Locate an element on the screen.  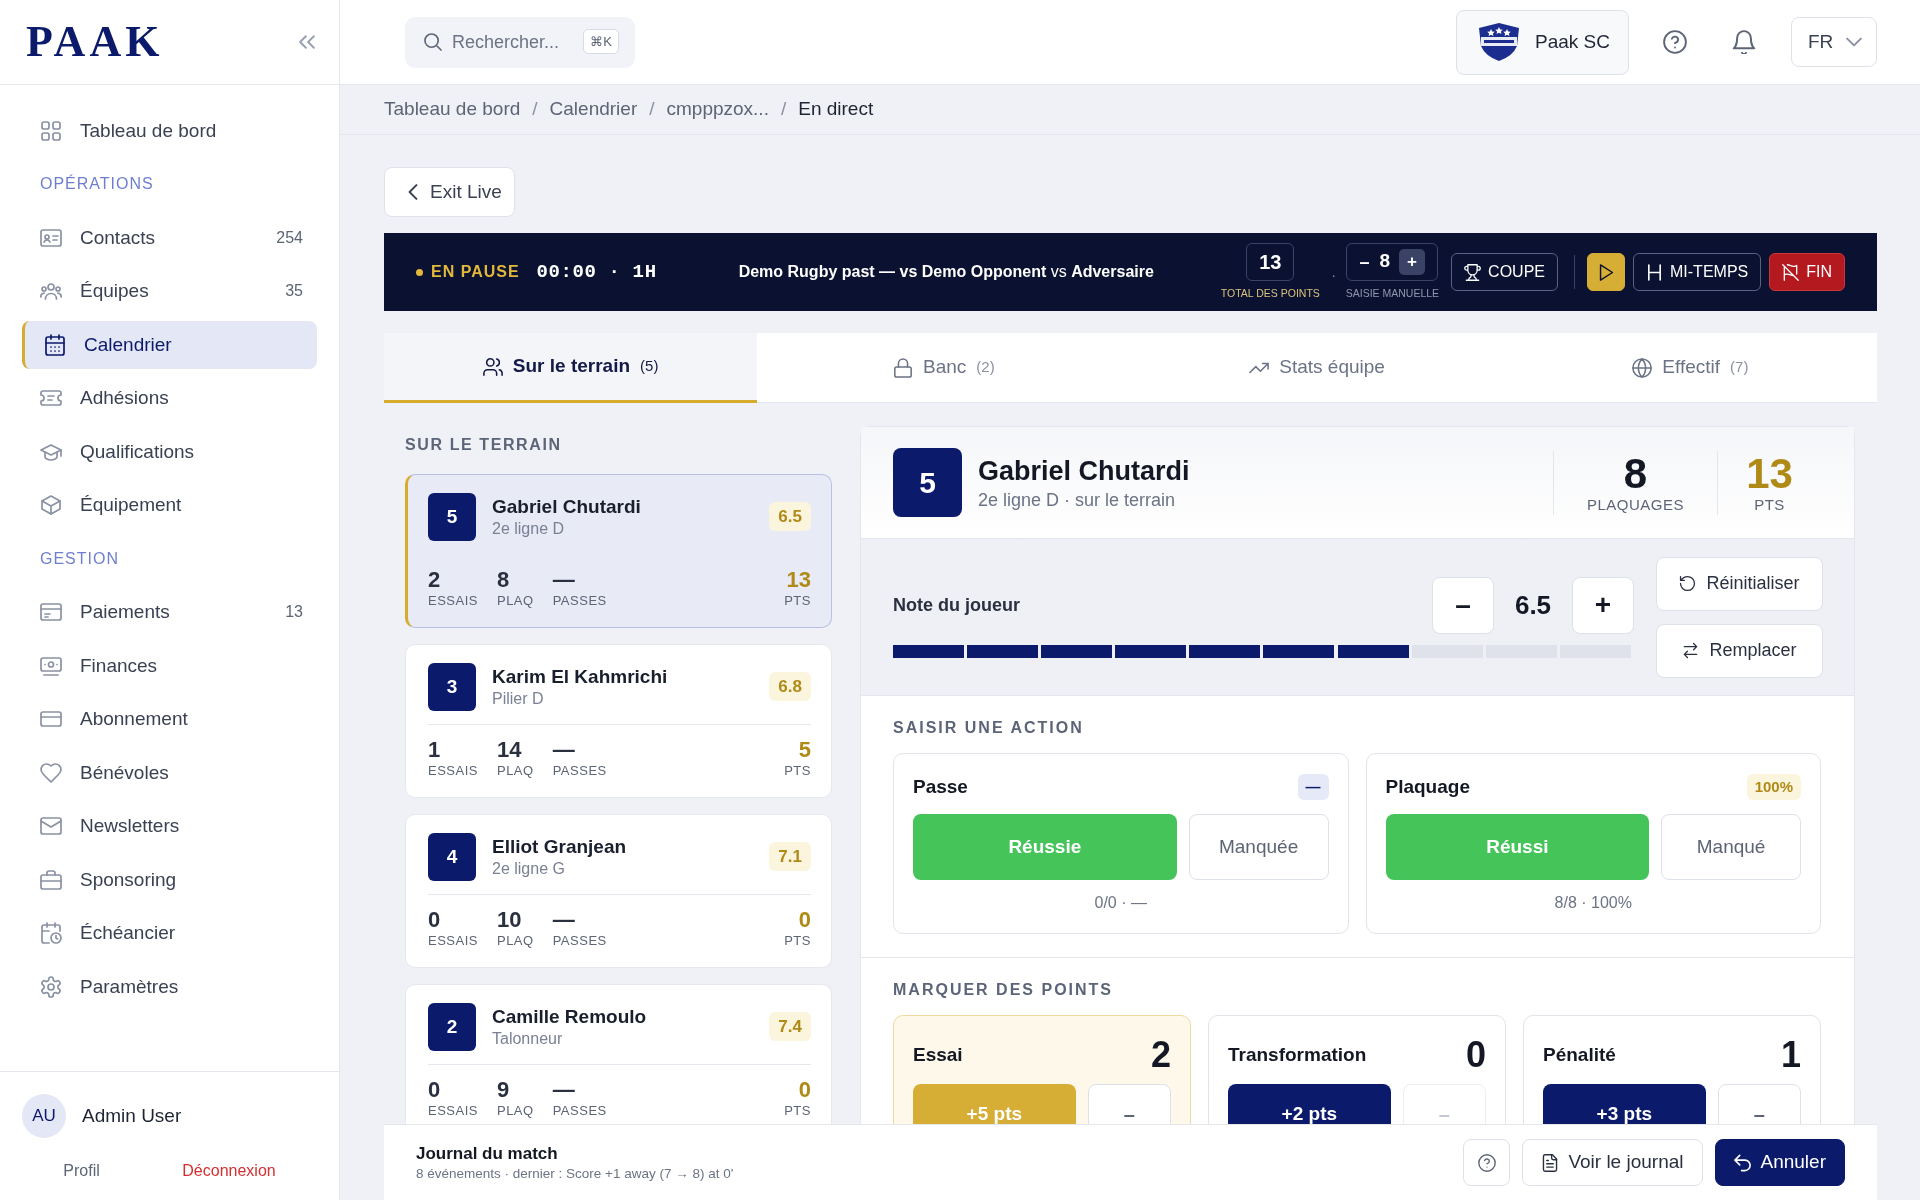
sidebar-item: Bénévoles is located at coordinates (104, 772).